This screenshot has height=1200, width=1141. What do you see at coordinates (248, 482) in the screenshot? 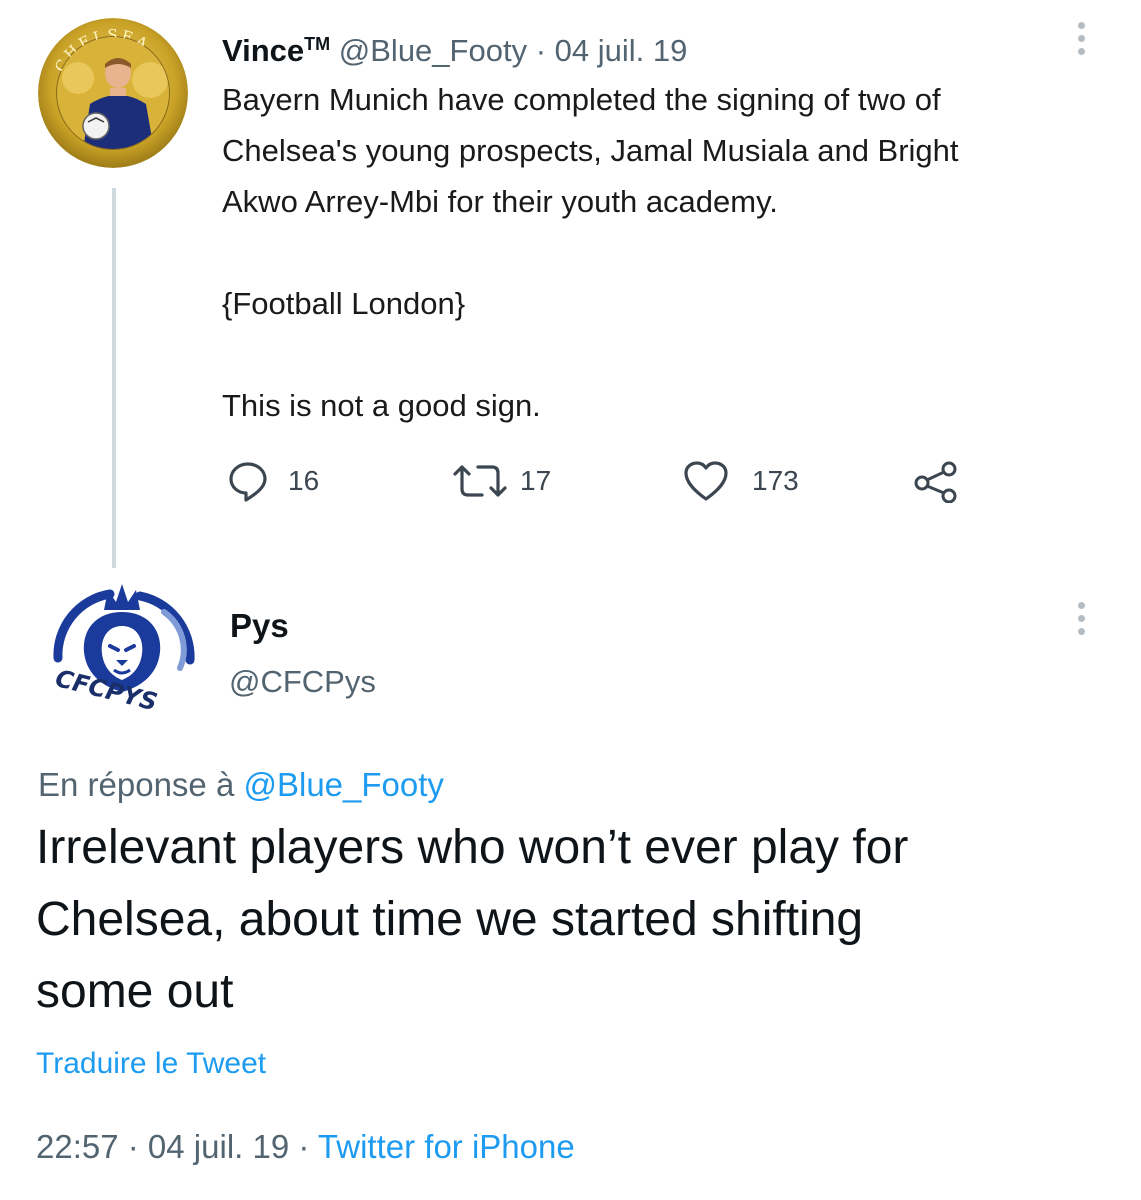
I see `reply-icon` at bounding box center [248, 482].